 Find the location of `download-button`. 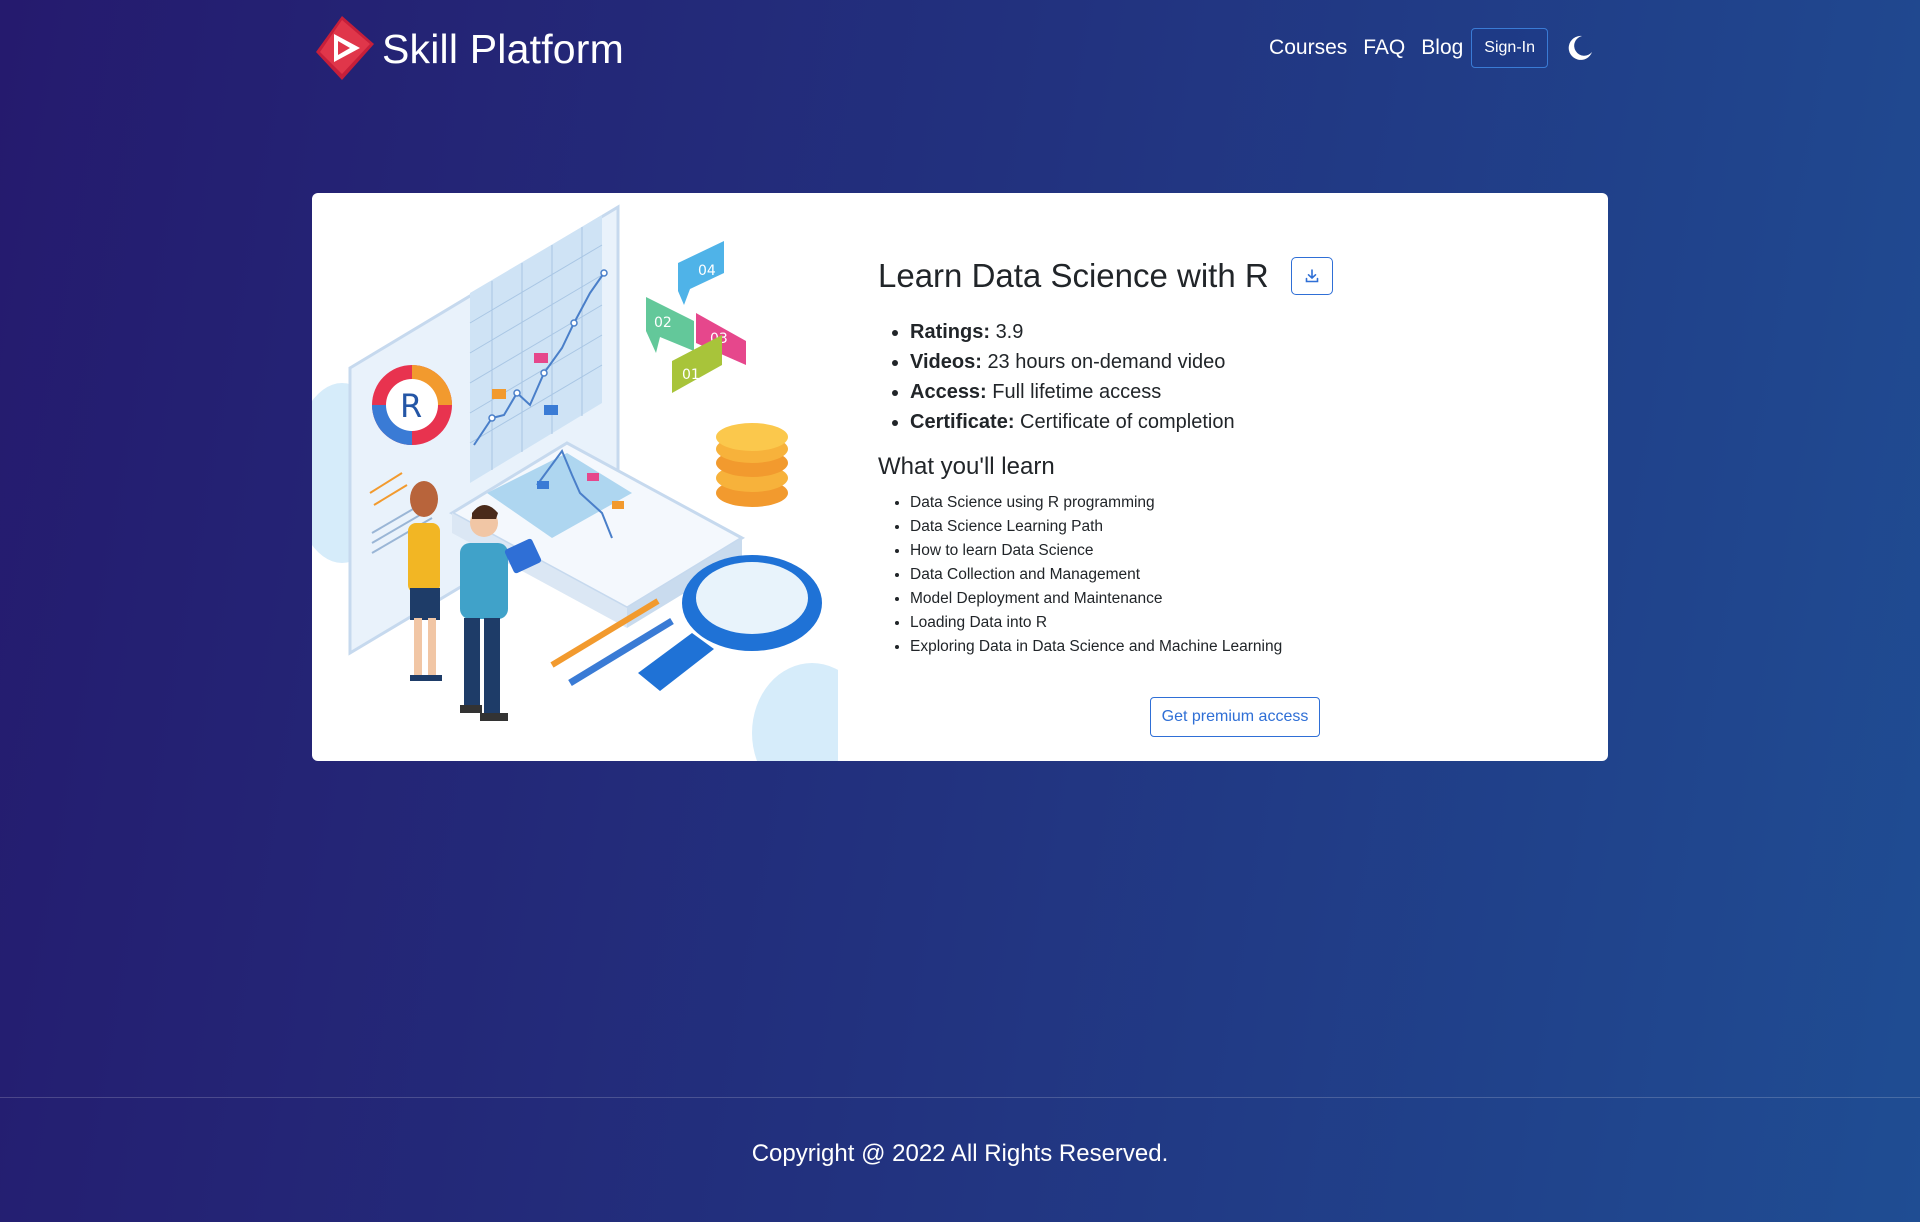

download-button is located at coordinates (1311, 276).